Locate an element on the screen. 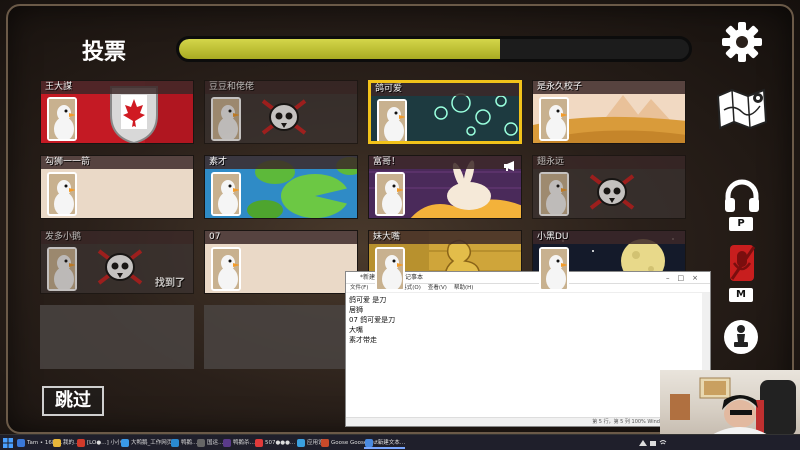 Image resolution: width=800 pixels, height=450 pixels. windows-start-icon is located at coordinates (8, 443).